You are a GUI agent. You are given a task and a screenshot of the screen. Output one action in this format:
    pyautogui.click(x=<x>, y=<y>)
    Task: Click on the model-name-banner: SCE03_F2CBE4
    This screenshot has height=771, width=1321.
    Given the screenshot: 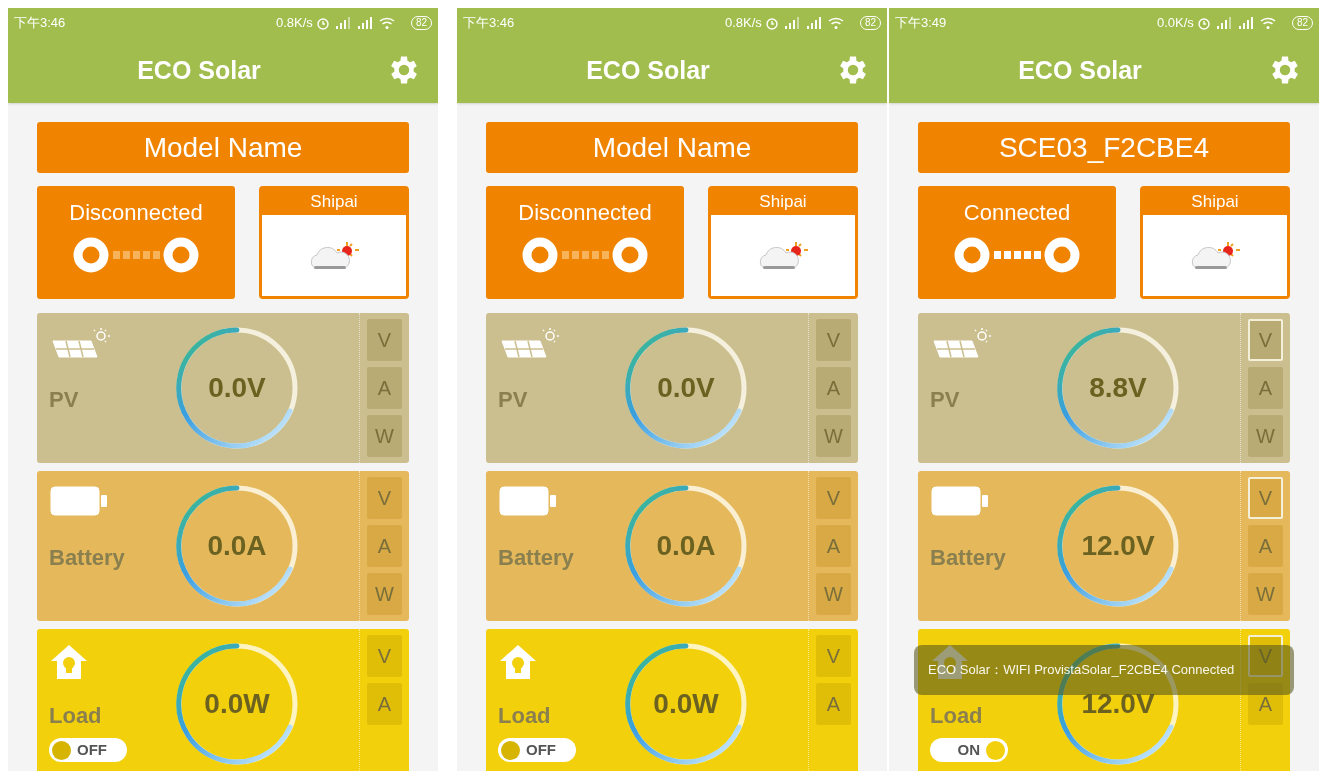 What is the action you would take?
    pyautogui.click(x=1104, y=147)
    